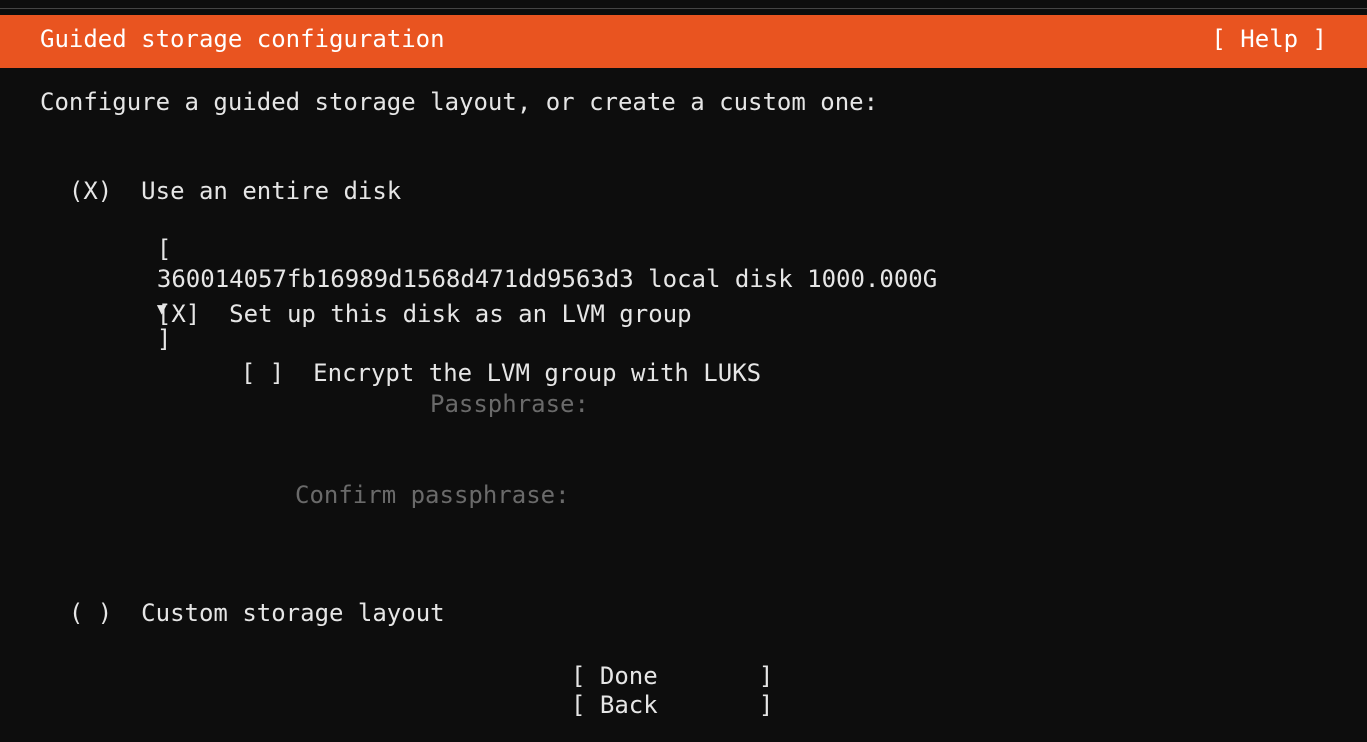 The width and height of the screenshot is (1367, 742). What do you see at coordinates (178, 314) in the screenshot?
I see `lvm-checkbox: [X]` at bounding box center [178, 314].